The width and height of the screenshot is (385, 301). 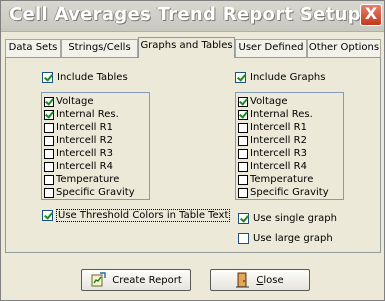 I want to click on graphs-item-internal-res: Internal Res., so click(x=275, y=114).